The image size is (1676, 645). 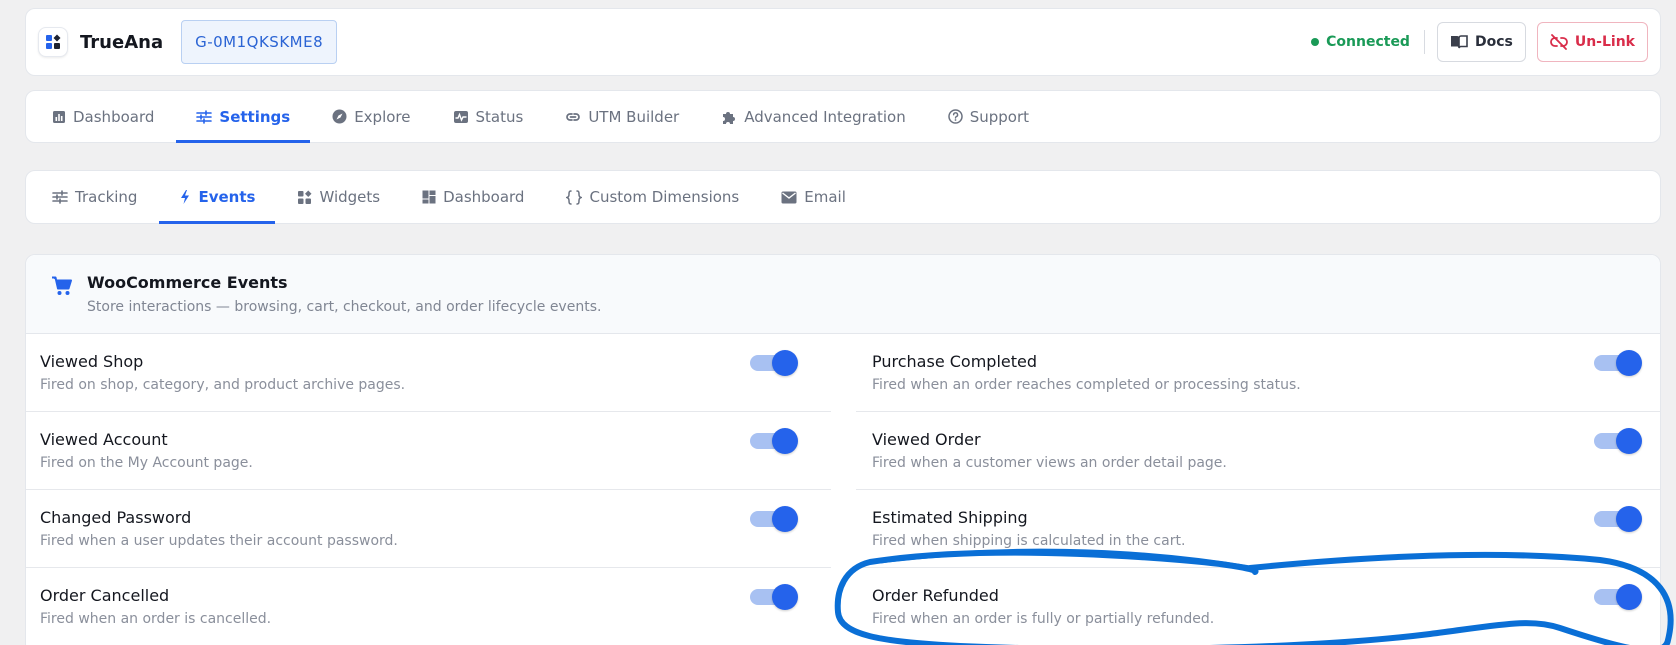 What do you see at coordinates (227, 197) in the screenshot?
I see `tab-events-label: Events` at bounding box center [227, 197].